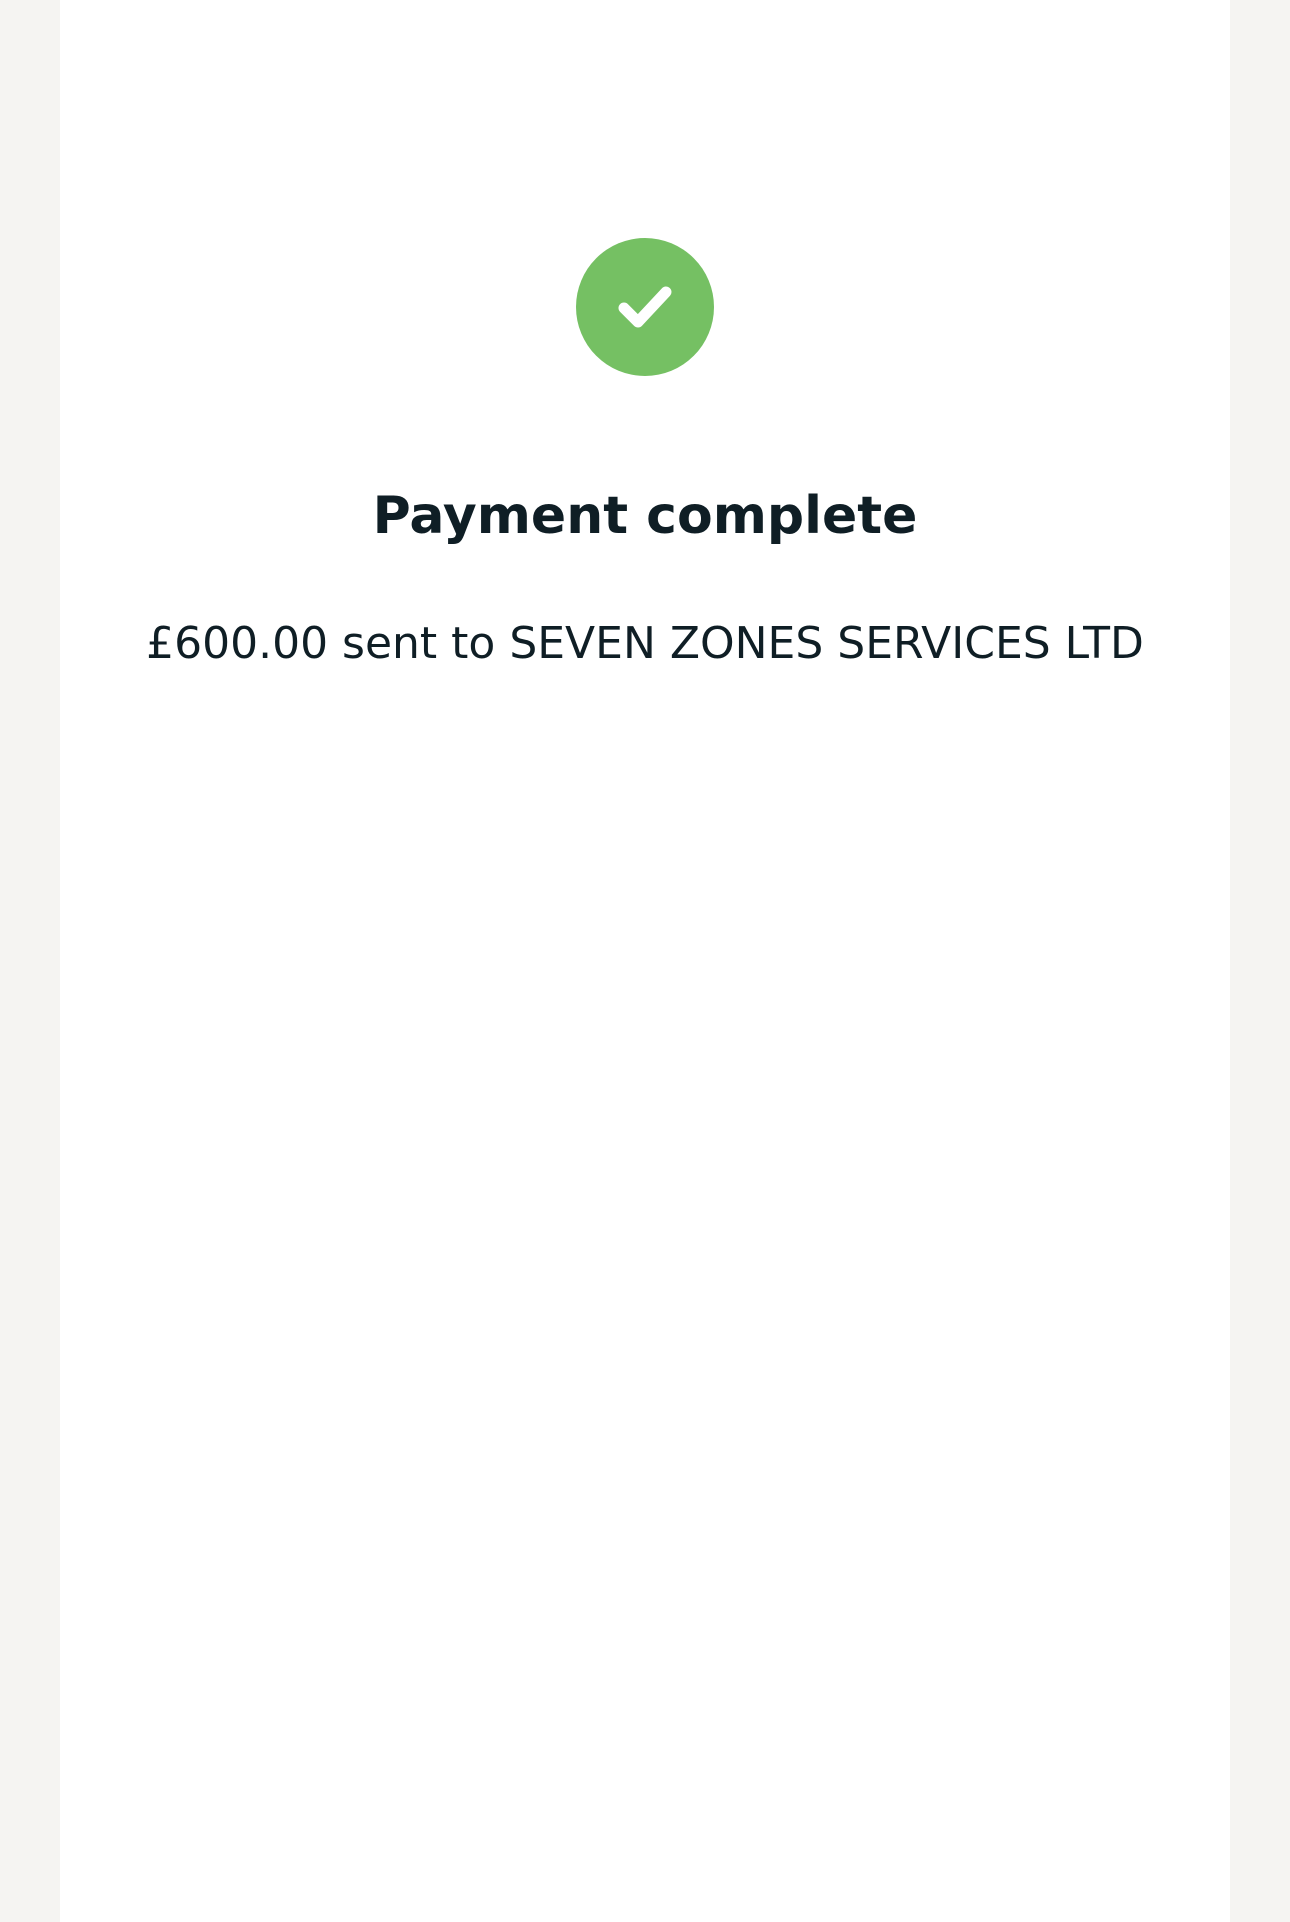 The height and width of the screenshot is (1922, 1290). I want to click on payment-summary-text: £600.00 sent to SEVEN ZONES SERVICES LTD, so click(645, 643).